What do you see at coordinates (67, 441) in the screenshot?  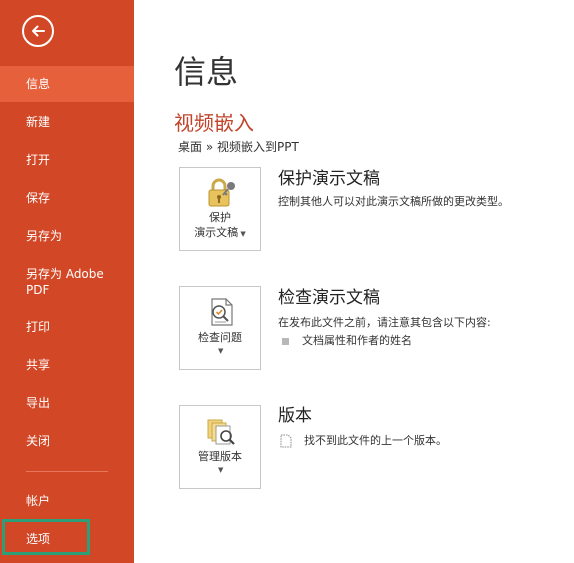 I see `nav-item-close: 关闭` at bounding box center [67, 441].